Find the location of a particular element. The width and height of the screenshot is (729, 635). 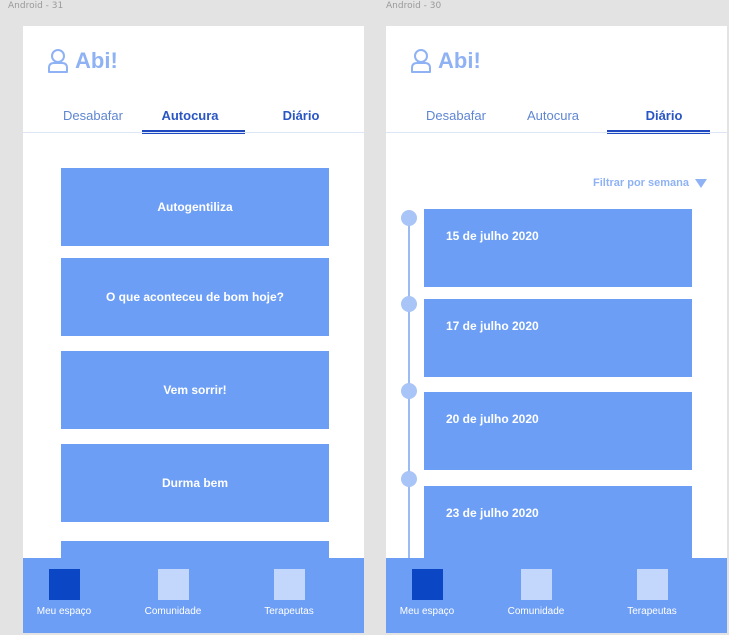

card-vem-sorrir: Vem sorrir! is located at coordinates (195, 390).